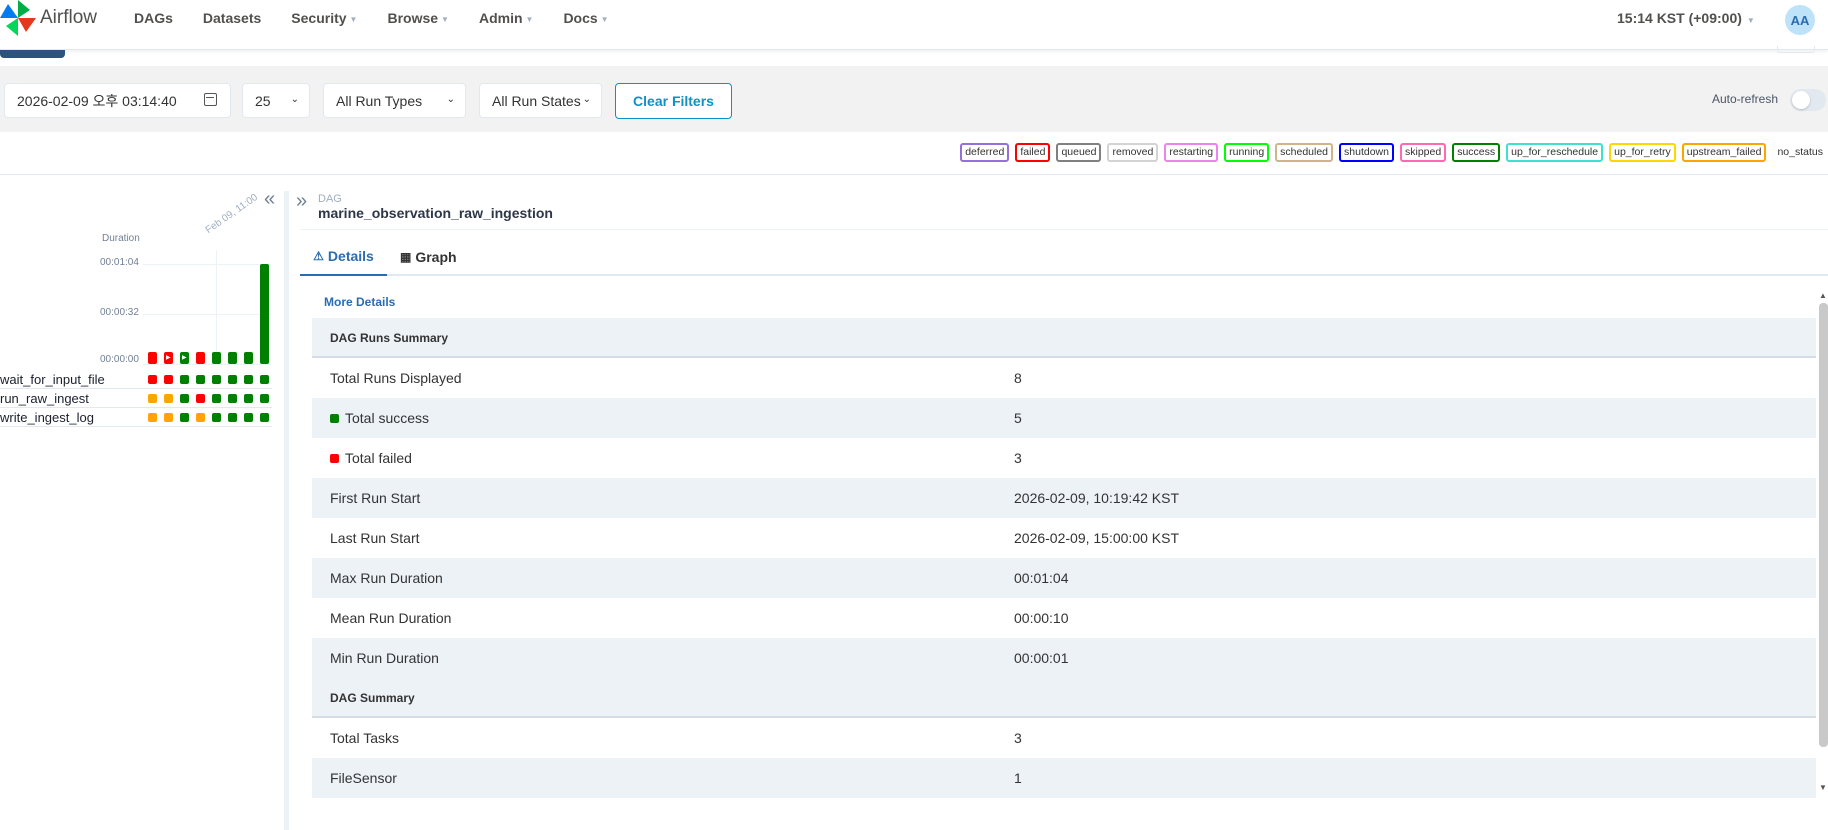  What do you see at coordinates (207, 264) in the screenshot?
I see `gridline` at bounding box center [207, 264].